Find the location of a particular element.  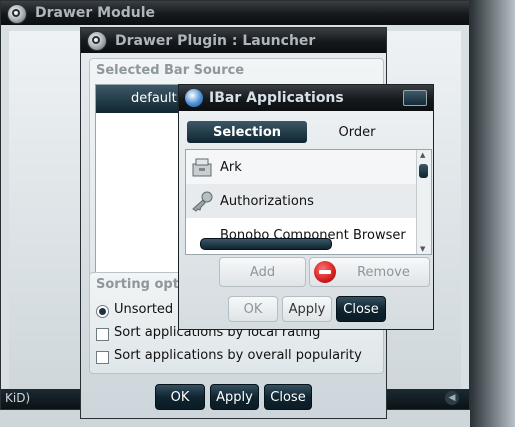

radio-selected-dot is located at coordinates (102, 311).